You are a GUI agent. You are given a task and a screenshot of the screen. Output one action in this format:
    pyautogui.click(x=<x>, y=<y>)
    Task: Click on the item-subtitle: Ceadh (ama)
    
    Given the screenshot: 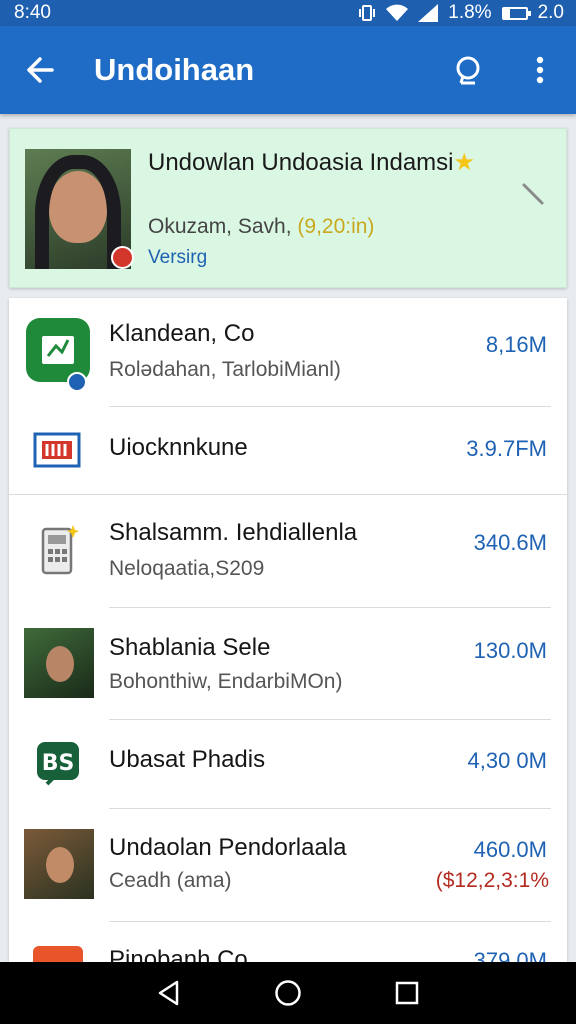 What is the action you would take?
    pyautogui.click(x=170, y=880)
    